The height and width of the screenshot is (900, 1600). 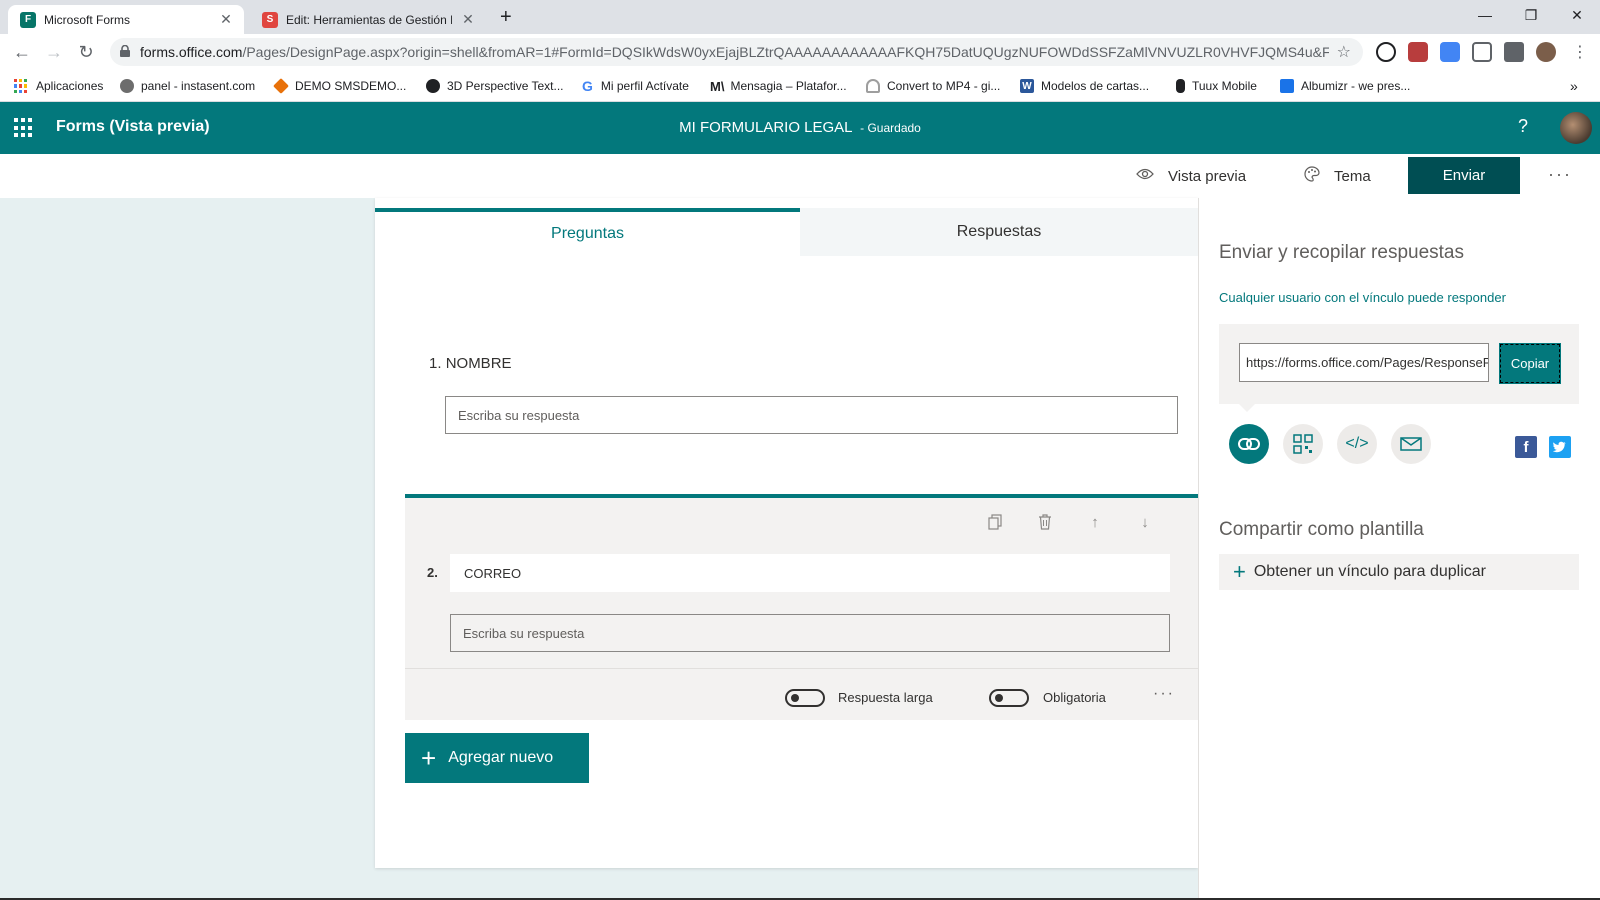 I want to click on bookmarks-overflow-button: », so click(x=1574, y=86).